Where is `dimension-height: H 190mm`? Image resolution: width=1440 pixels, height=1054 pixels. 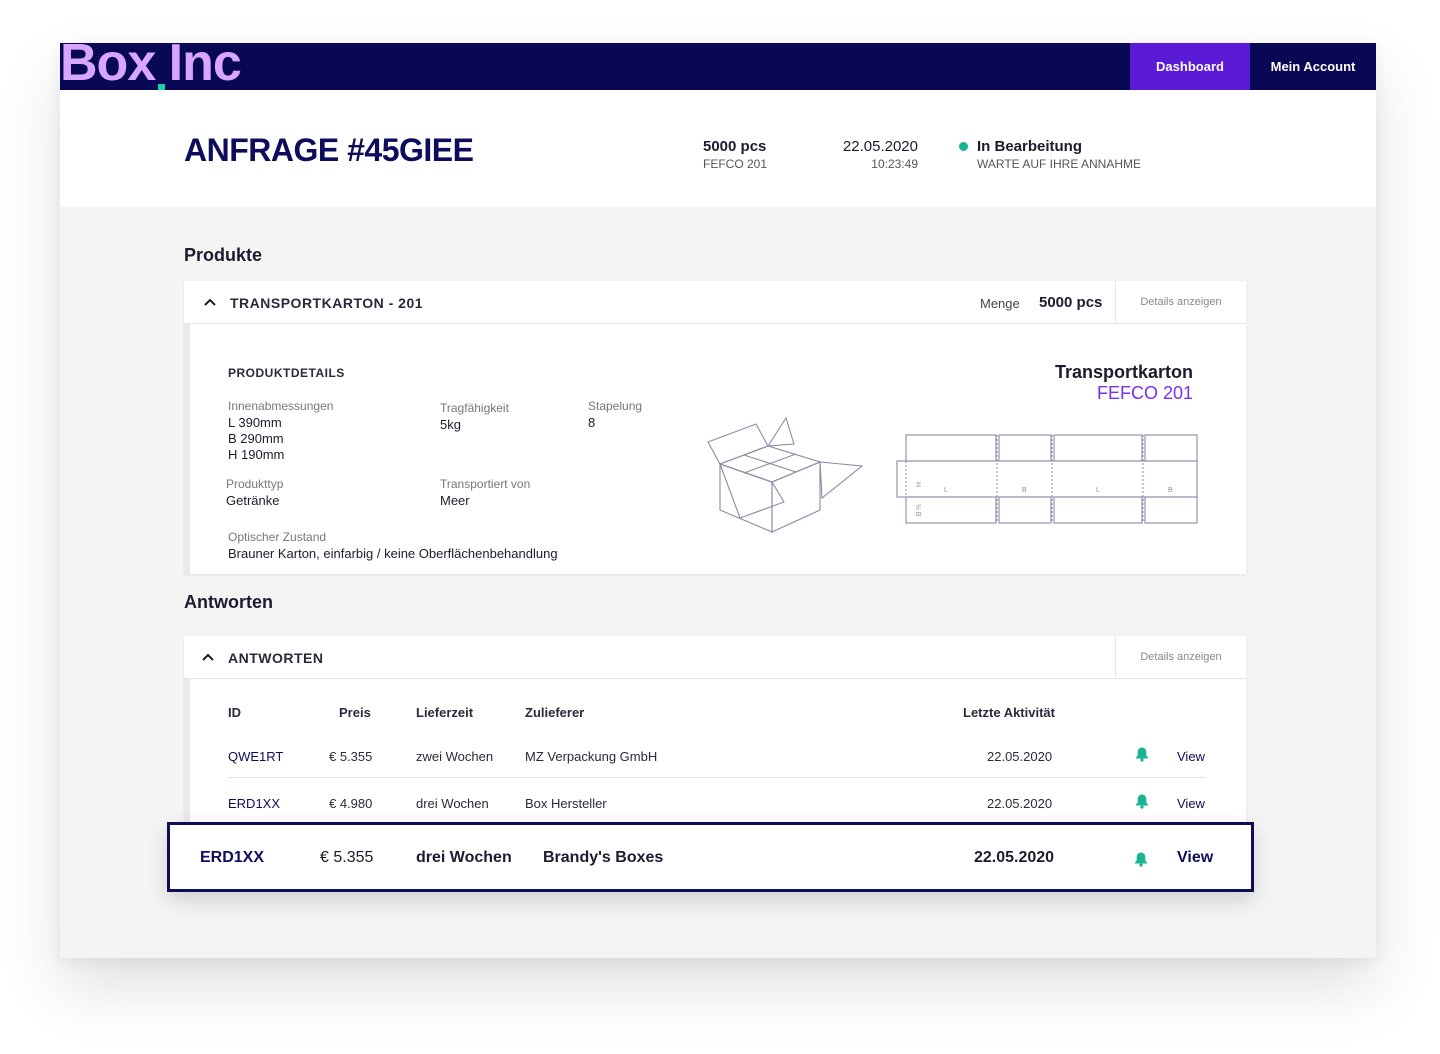
dimension-height: H 190mm is located at coordinates (256, 454).